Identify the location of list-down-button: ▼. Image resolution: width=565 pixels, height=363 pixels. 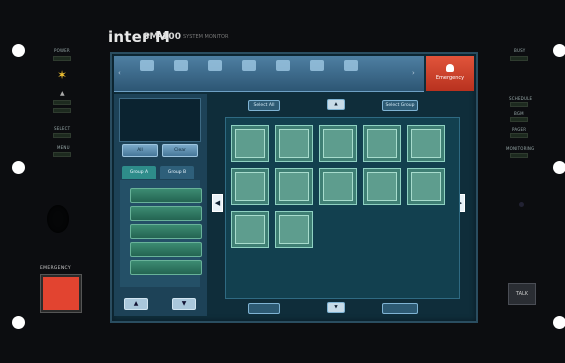
(184, 304).